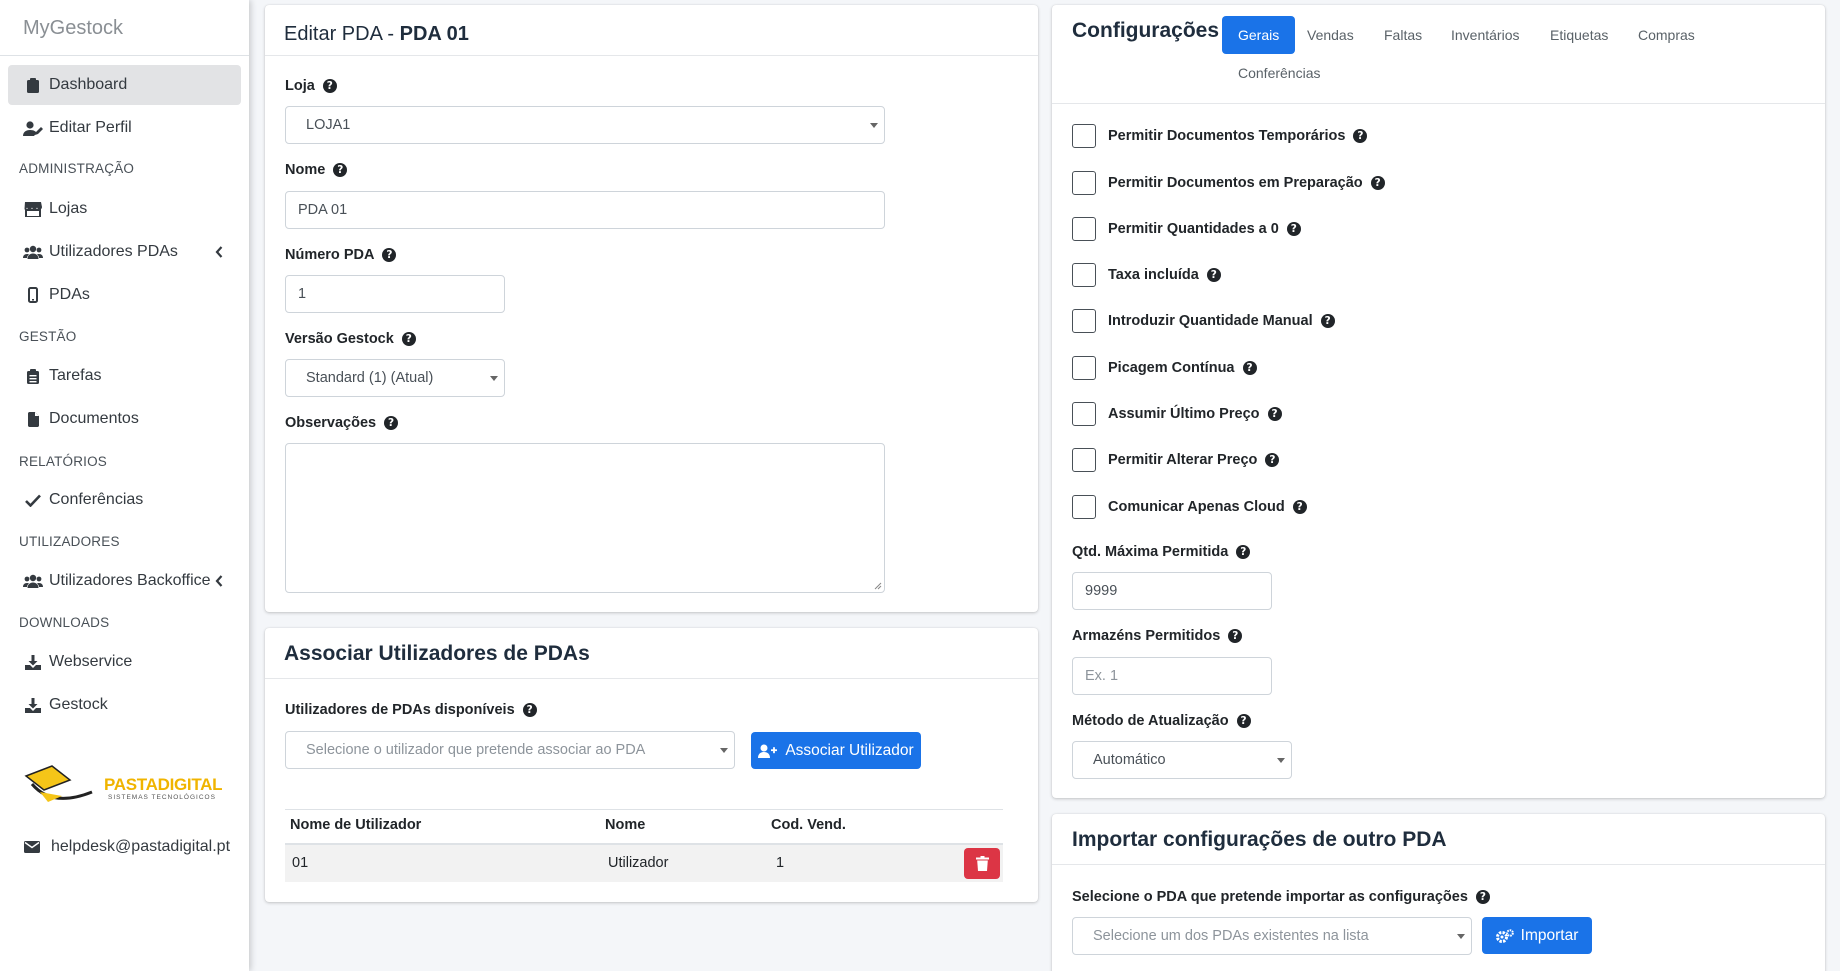 Image resolution: width=1840 pixels, height=971 pixels. What do you see at coordinates (1203, 321) in the screenshot?
I see `checkbox-introduzir-quantidade-manual: Introduzir Quantidade Manual?` at bounding box center [1203, 321].